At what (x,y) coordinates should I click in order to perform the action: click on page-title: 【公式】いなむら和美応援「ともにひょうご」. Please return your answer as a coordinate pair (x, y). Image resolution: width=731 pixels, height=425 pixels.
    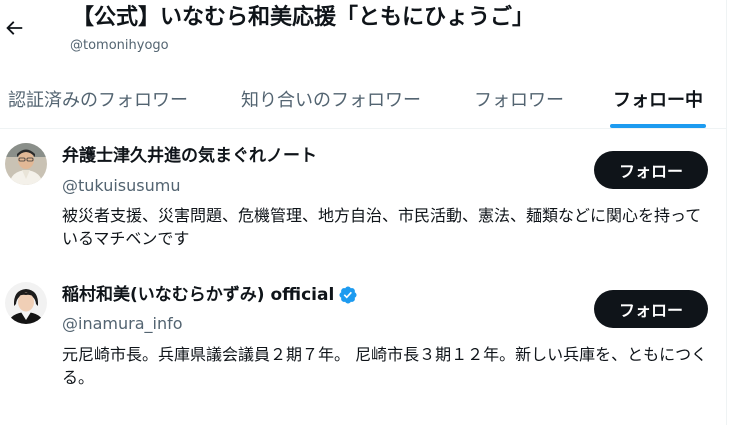
    Looking at the image, I should click on (303, 17).